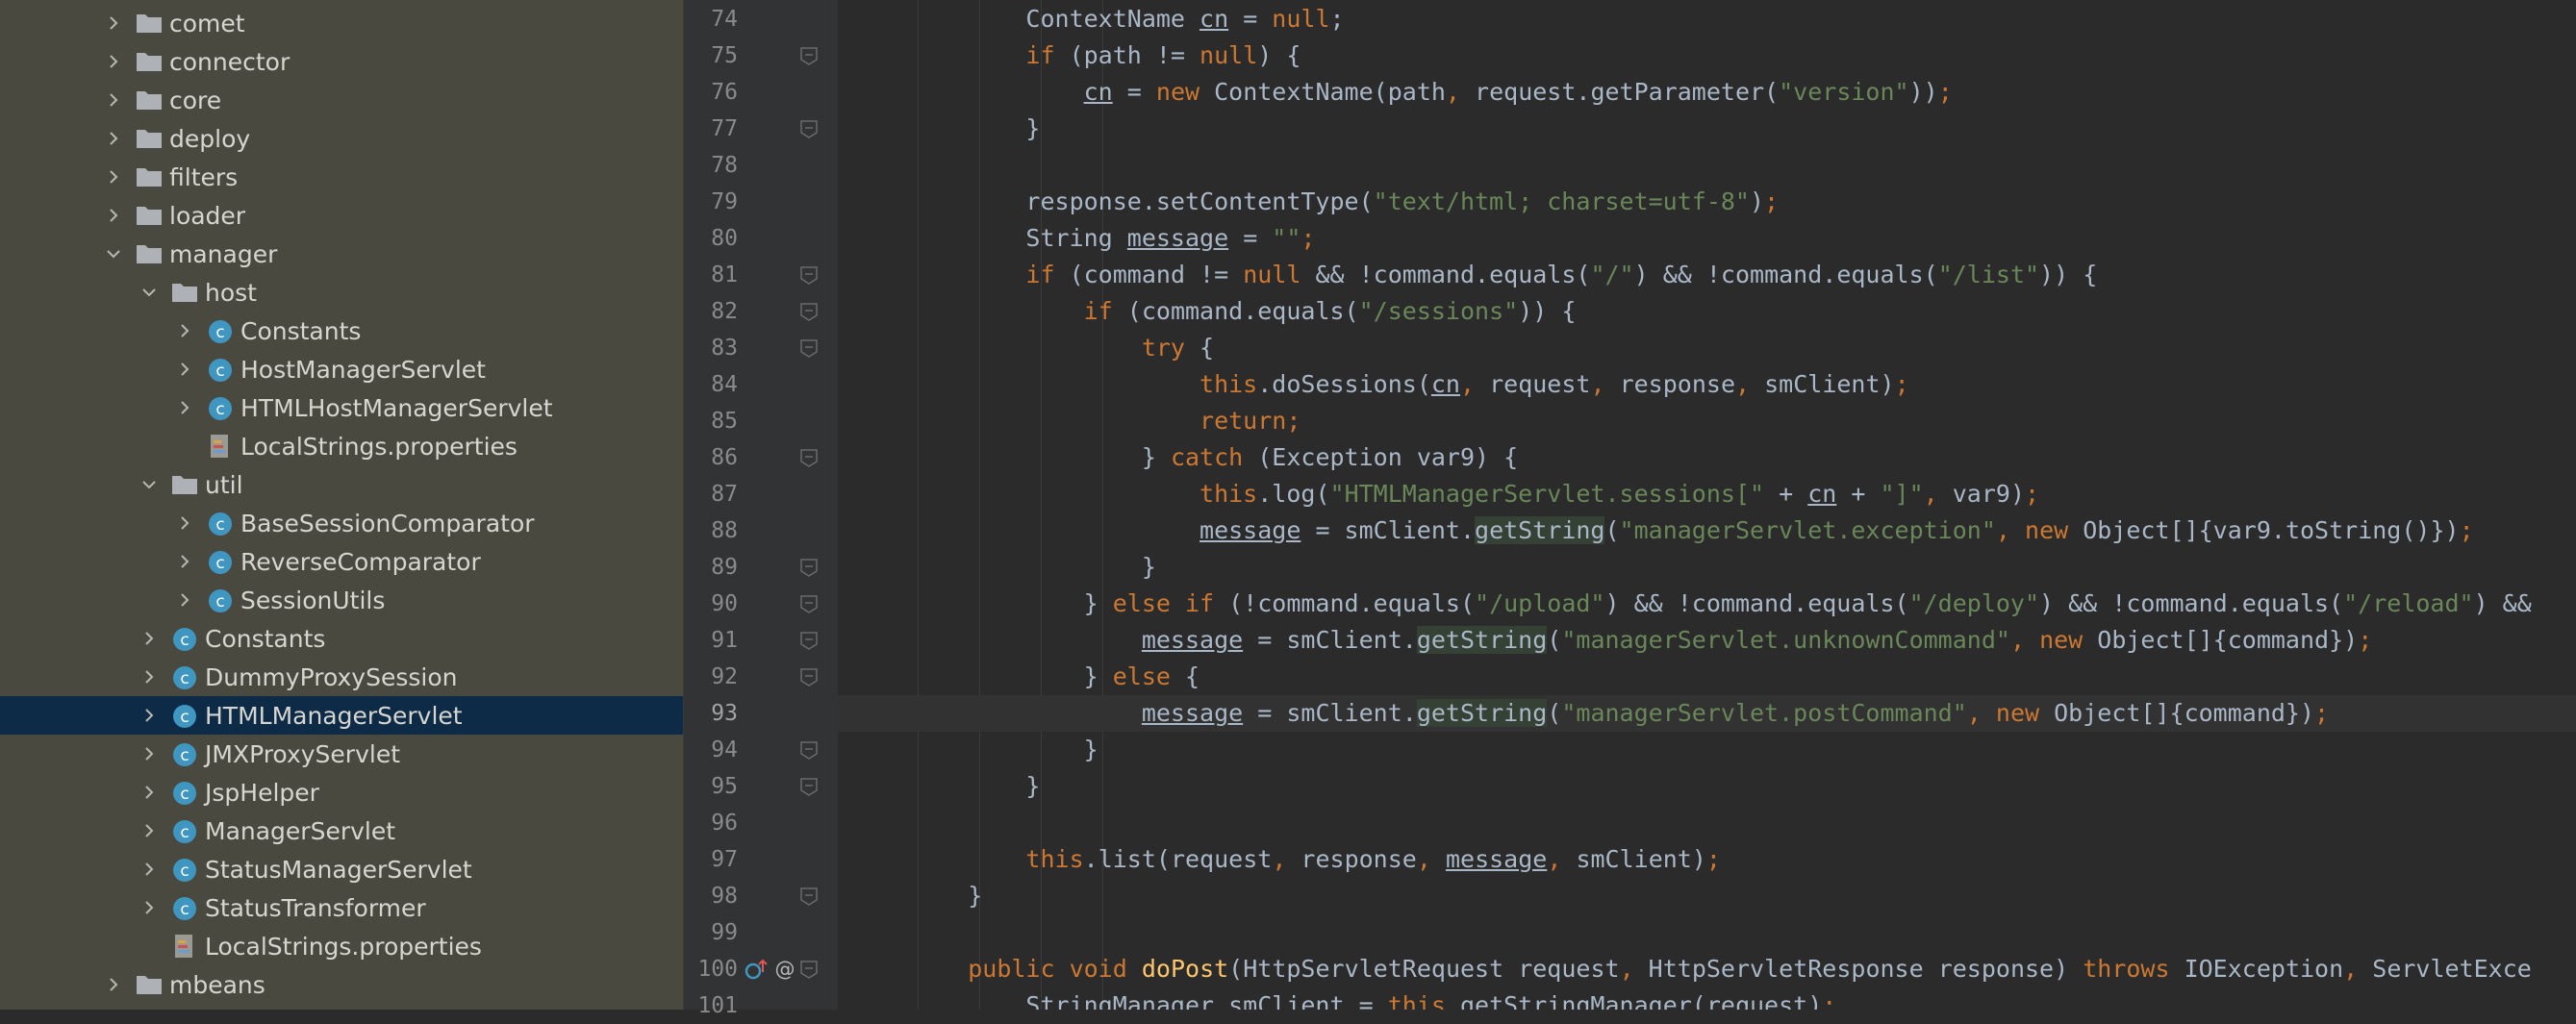  I want to click on tree-item: c HostManagerServlet, so click(342, 369).